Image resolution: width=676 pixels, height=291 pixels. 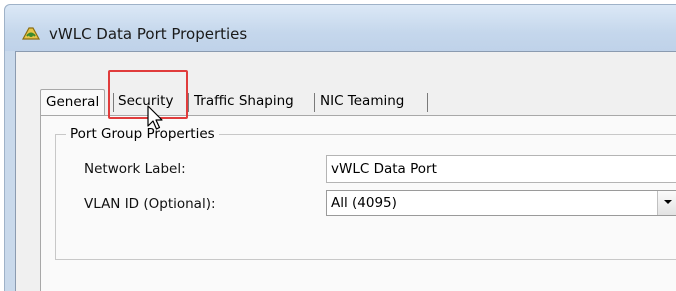 What do you see at coordinates (31, 34) in the screenshot?
I see `app-icon` at bounding box center [31, 34].